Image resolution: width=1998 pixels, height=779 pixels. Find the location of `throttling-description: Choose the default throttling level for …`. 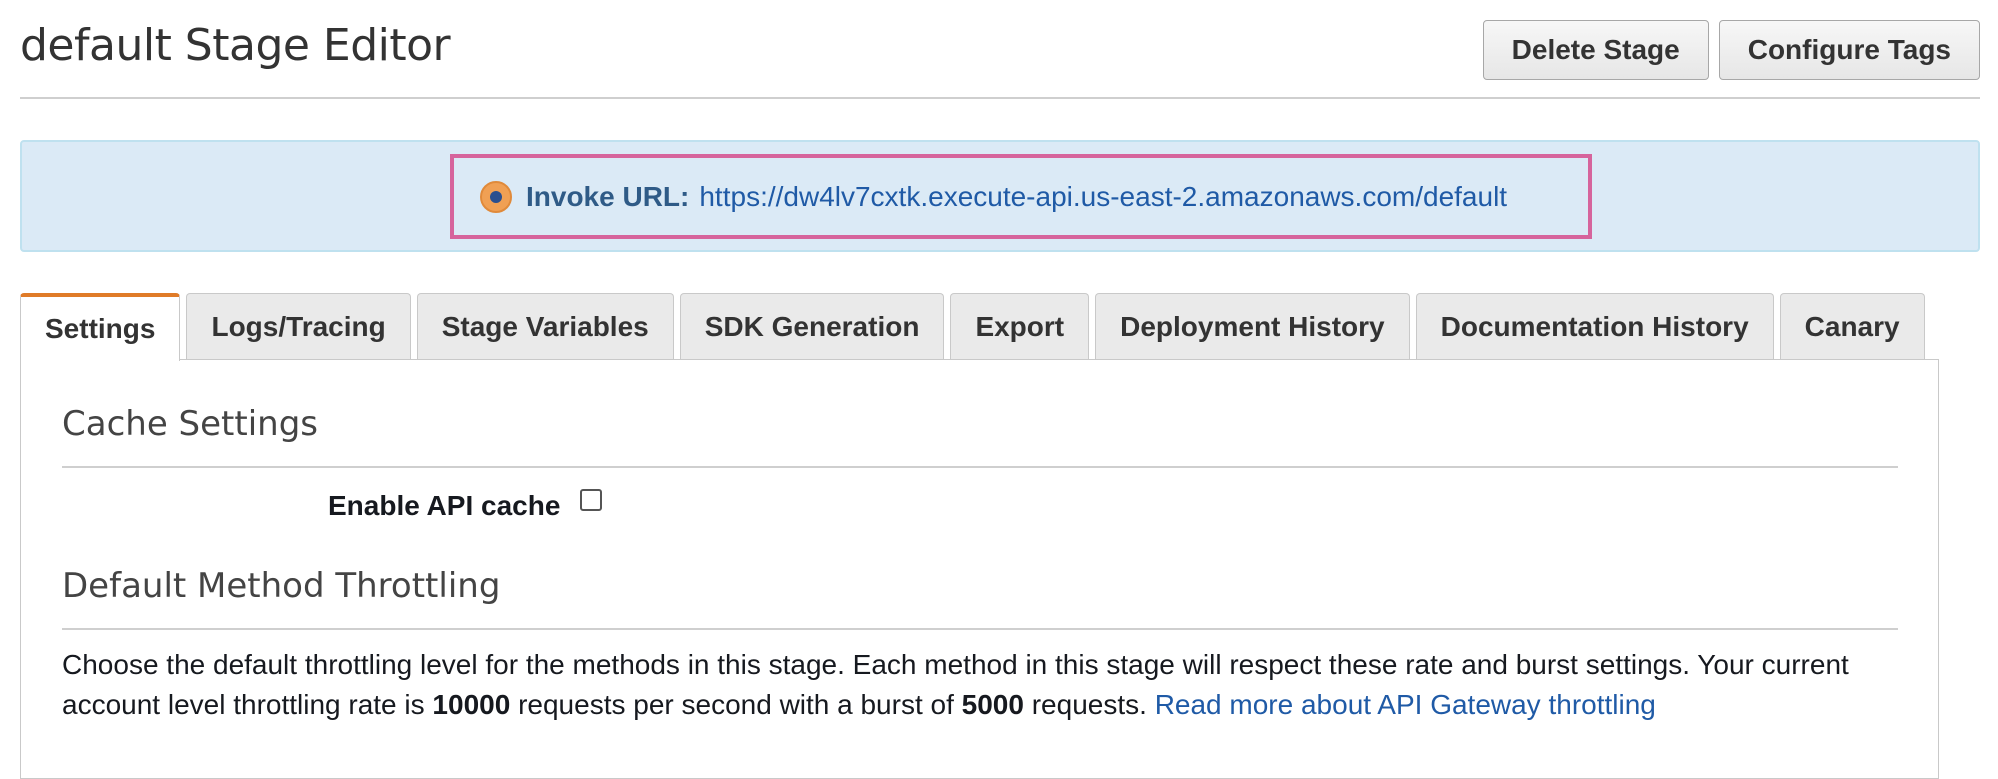

throttling-description: Choose the default throttling level for … is located at coordinates (955, 684).